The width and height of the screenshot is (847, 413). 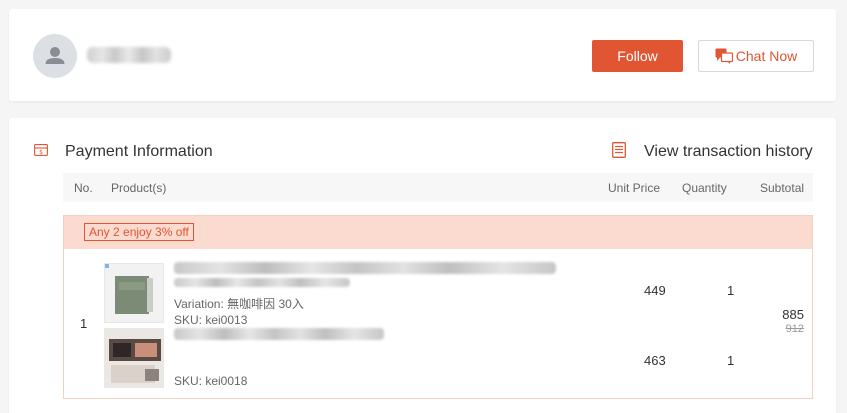 I want to click on chat-now-button: Chat Now, so click(x=756, y=56).